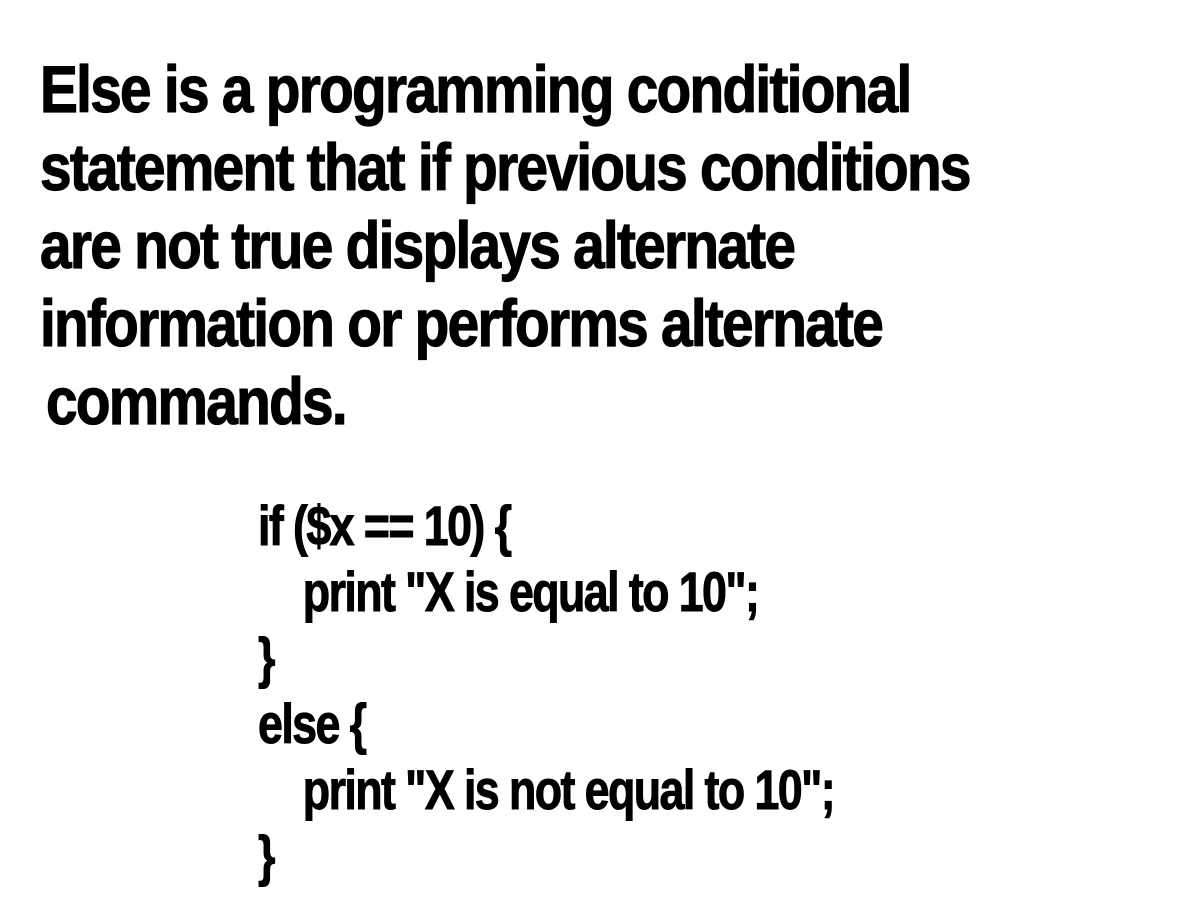 The width and height of the screenshot is (1202, 900). I want to click on definition-line: Else is a programming conditional, so click(475, 88).